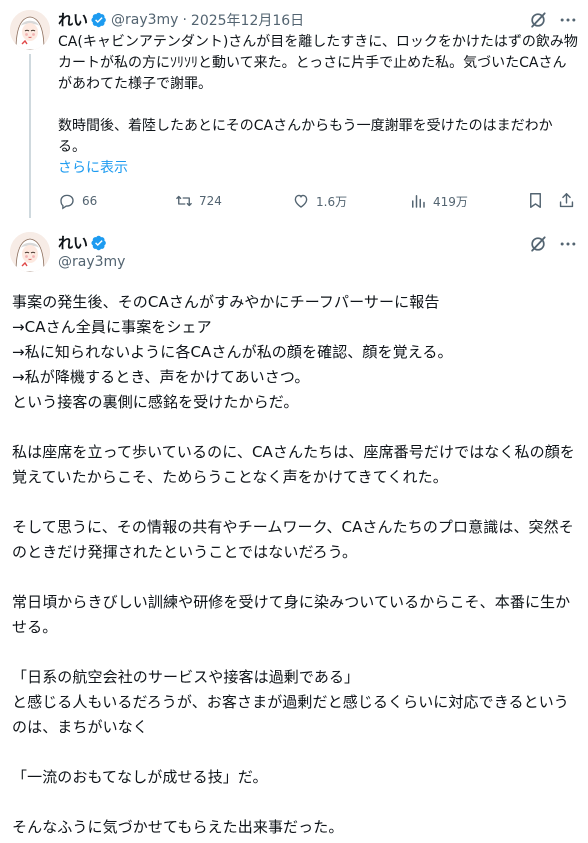 Image resolution: width=588 pixels, height=843 pixels. I want to click on views-count: 419万, so click(450, 201).